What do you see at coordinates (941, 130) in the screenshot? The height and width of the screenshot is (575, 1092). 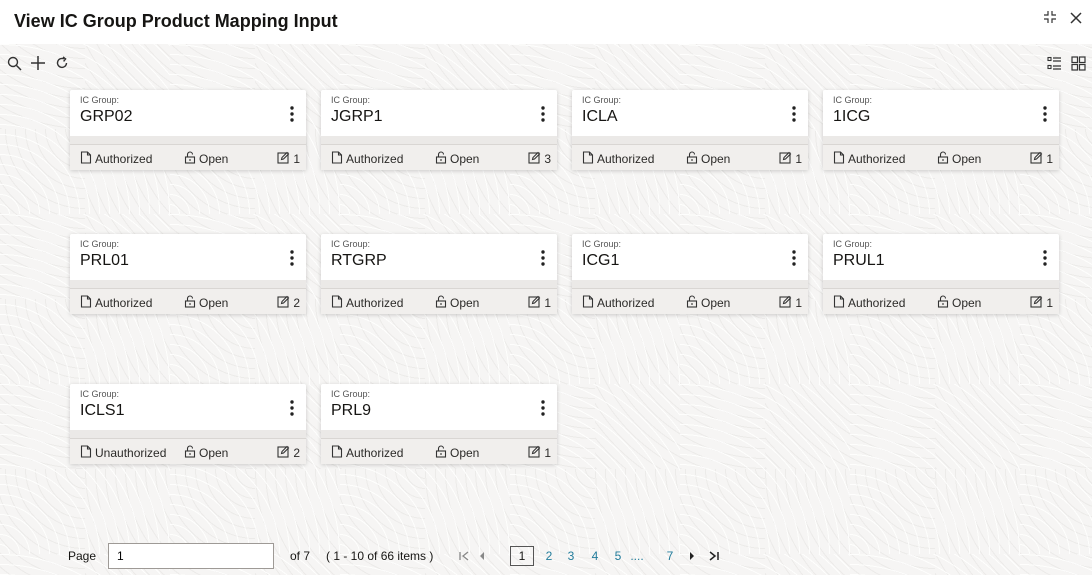 I see `ic-group-card: IC Group: 1ICG Authorized Open 1` at bounding box center [941, 130].